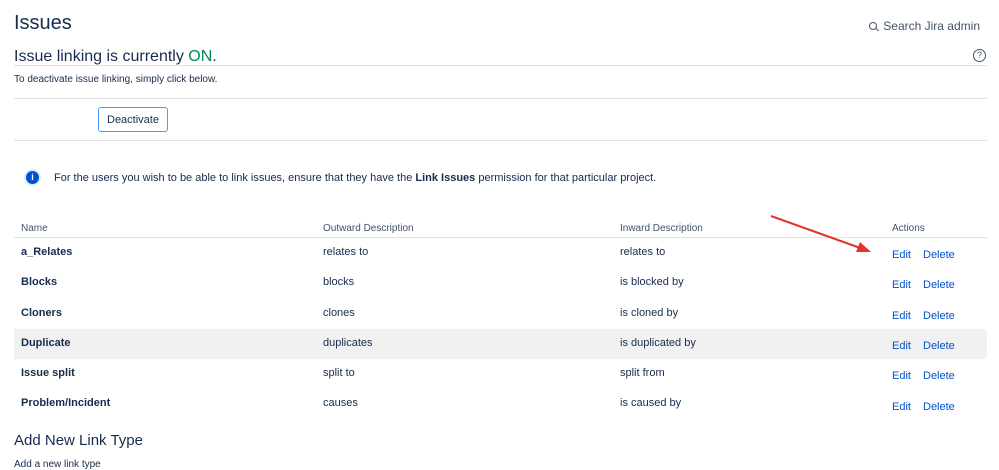 This screenshot has width=999, height=470. What do you see at coordinates (43, 23) in the screenshot?
I see `page-title: Issues` at bounding box center [43, 23].